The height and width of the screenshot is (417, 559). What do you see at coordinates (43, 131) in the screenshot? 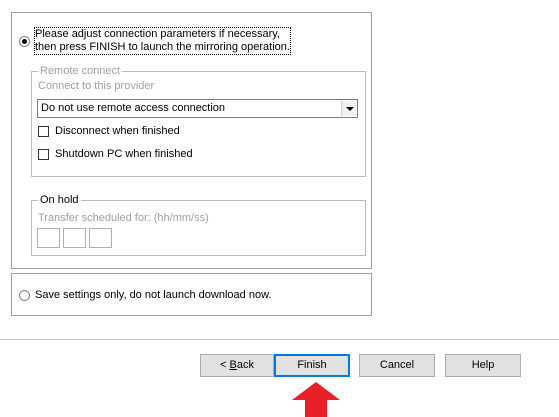
I see `disconnect-checkbox` at bounding box center [43, 131].